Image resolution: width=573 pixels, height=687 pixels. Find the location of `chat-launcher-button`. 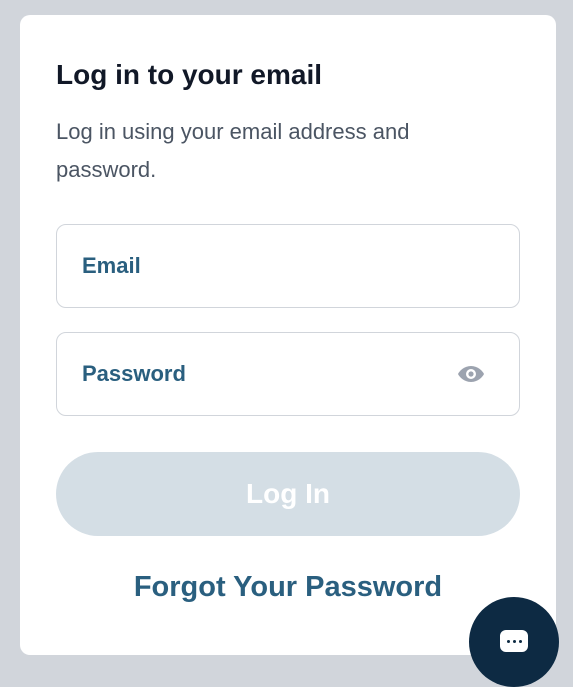

chat-launcher-button is located at coordinates (514, 642).